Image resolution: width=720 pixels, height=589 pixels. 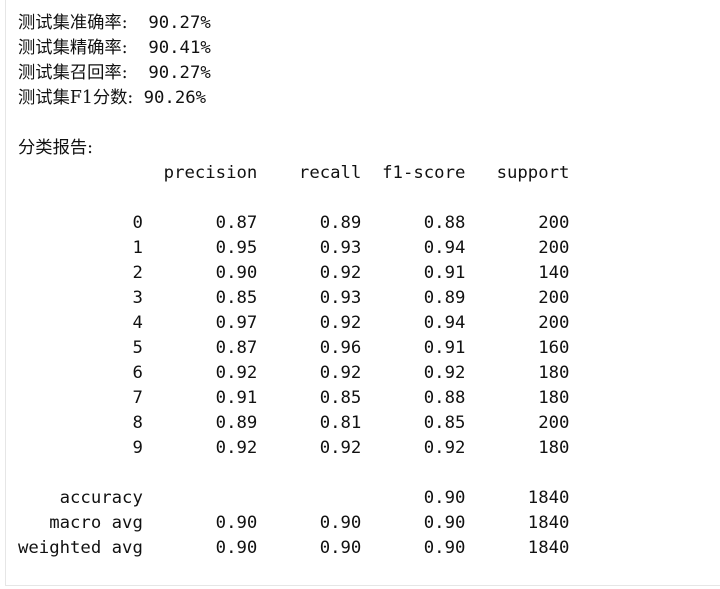 I want to click on report-row-class-4: 4 0.97 0.92 0.94 200, so click(x=294, y=323).